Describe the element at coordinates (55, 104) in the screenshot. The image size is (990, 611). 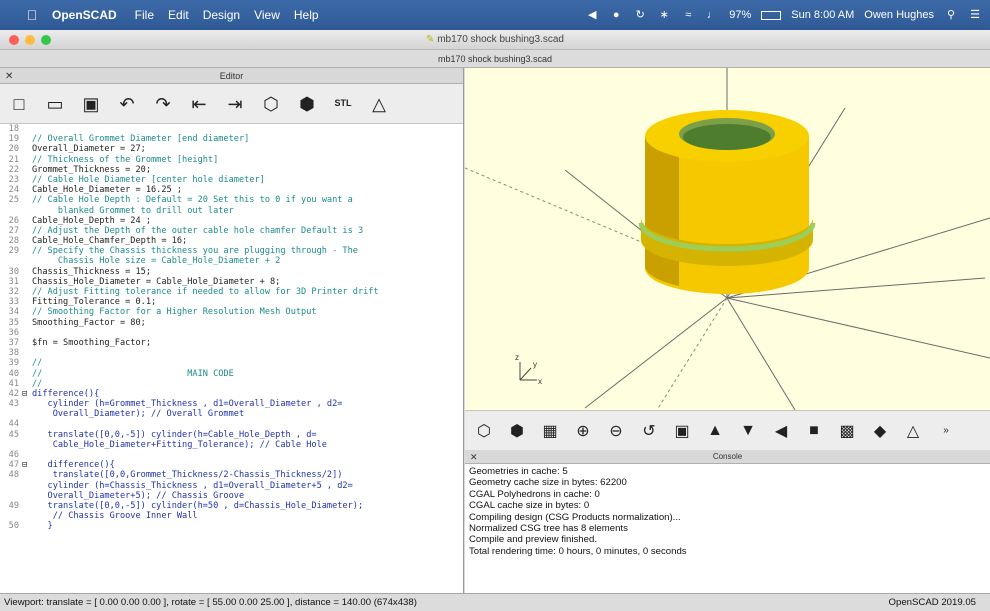
I see `open-file-icon: ▭` at that location.